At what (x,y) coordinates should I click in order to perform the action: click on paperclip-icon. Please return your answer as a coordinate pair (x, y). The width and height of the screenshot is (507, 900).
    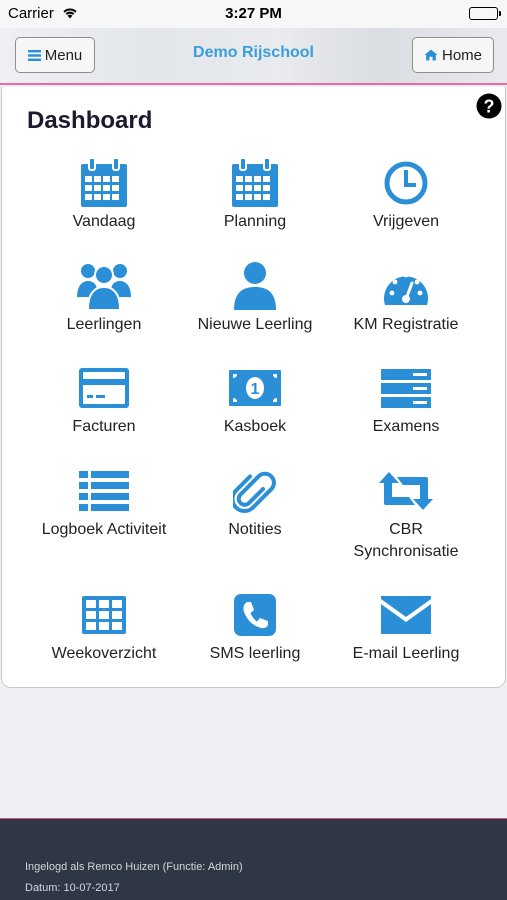
    Looking at the image, I should click on (255, 491).